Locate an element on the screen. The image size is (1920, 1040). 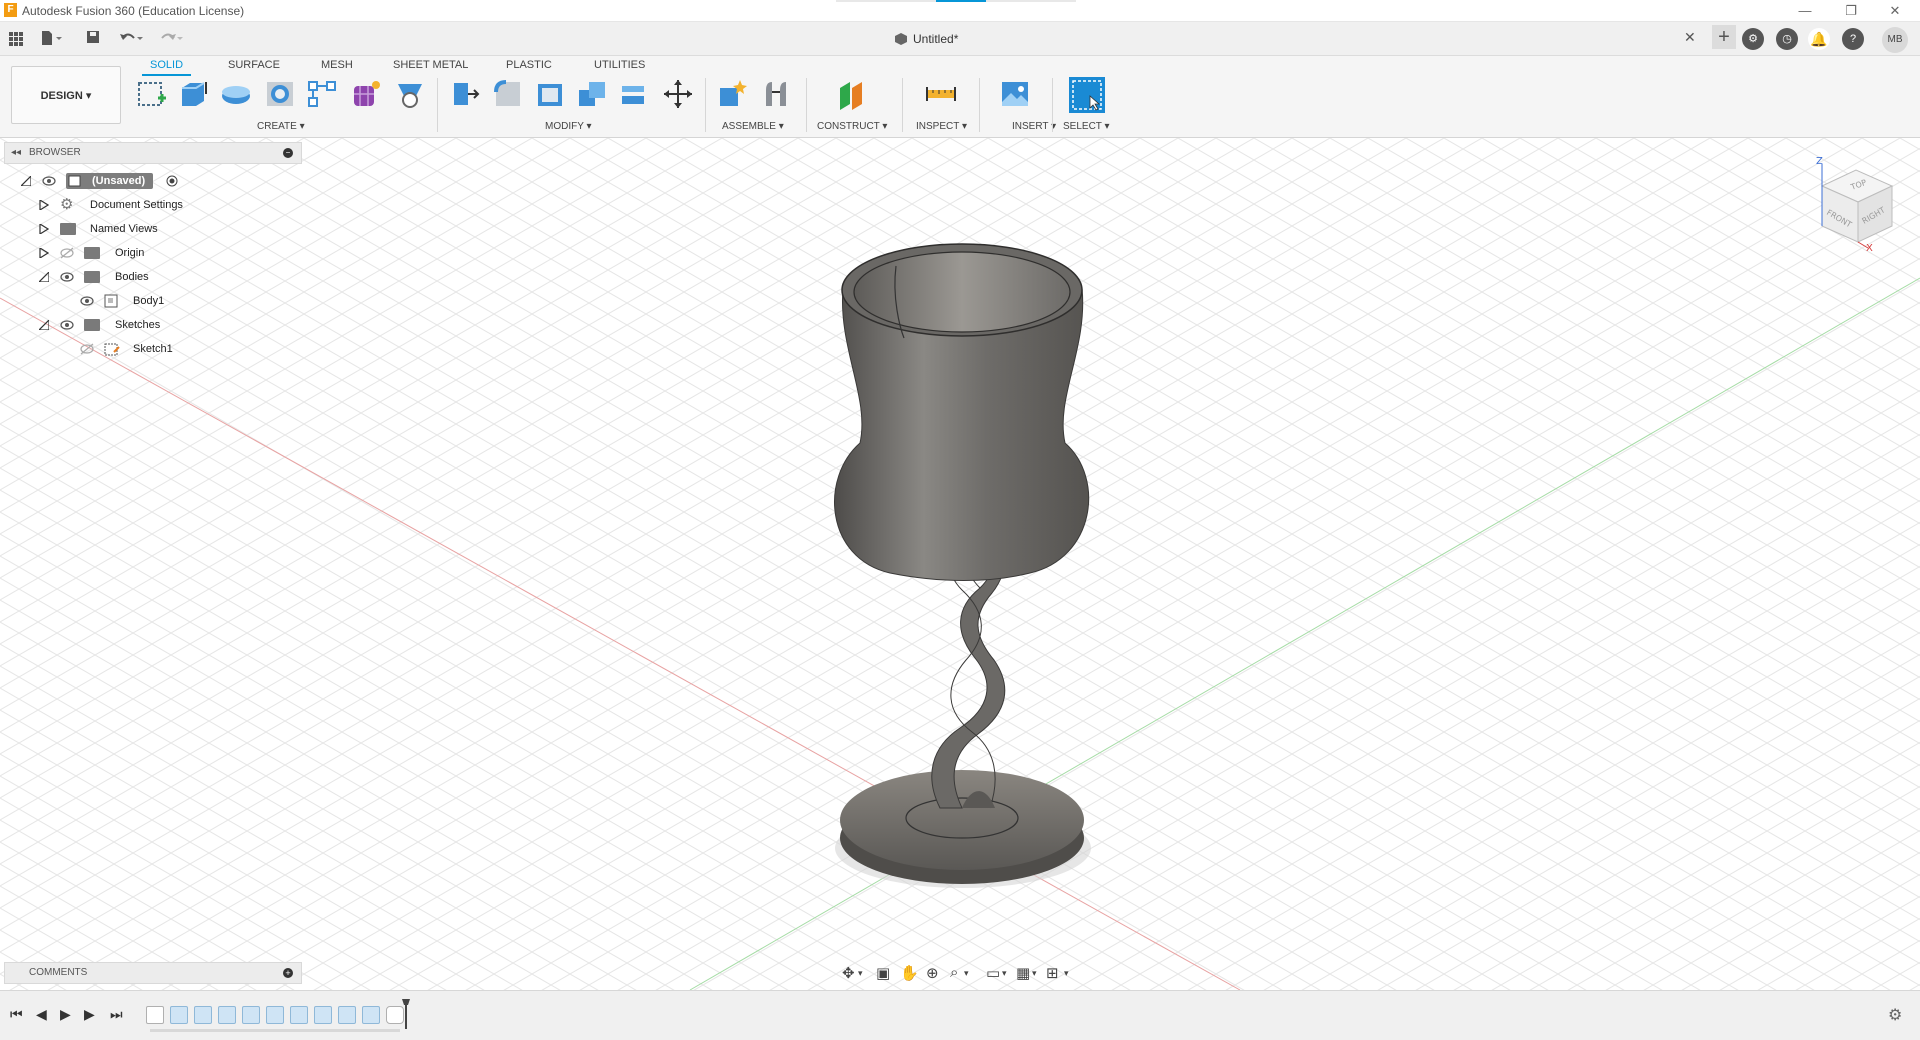
zoom-icon: ⊕ is located at coordinates (932, 973).